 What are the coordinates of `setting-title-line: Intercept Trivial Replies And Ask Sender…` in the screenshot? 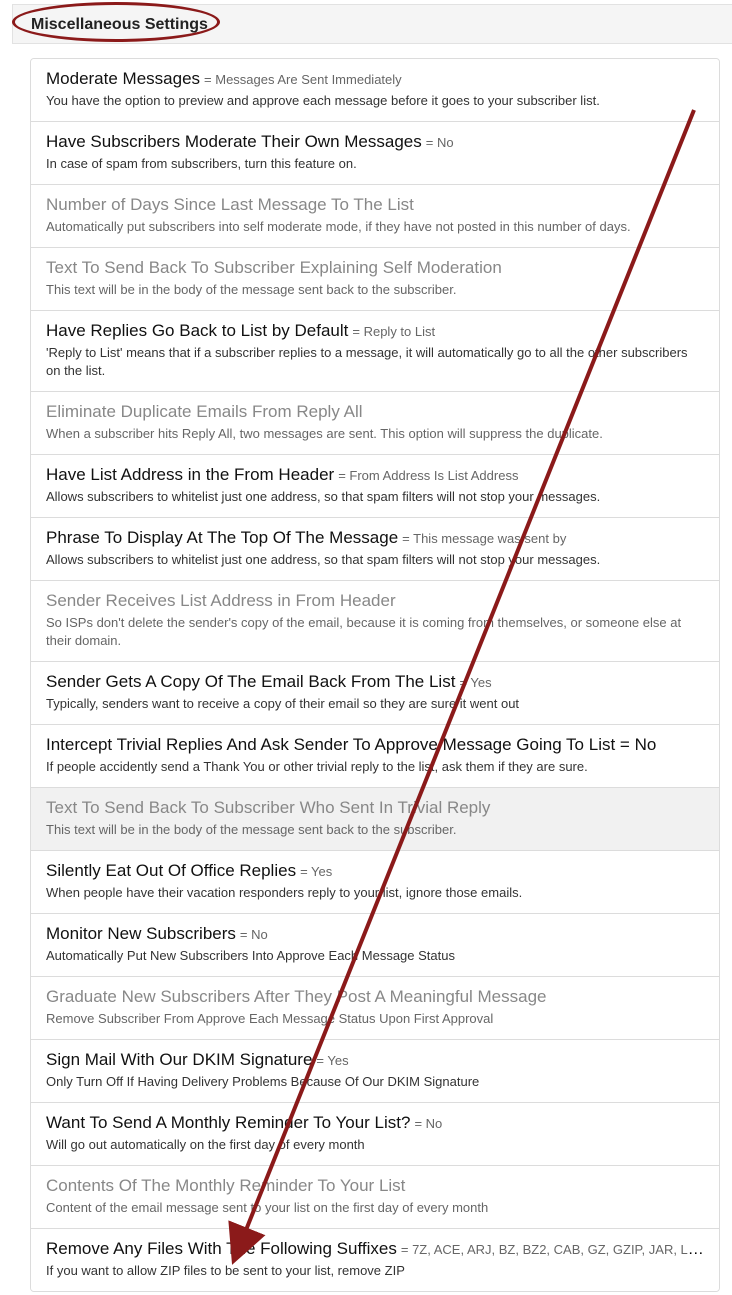 It's located at (375, 745).